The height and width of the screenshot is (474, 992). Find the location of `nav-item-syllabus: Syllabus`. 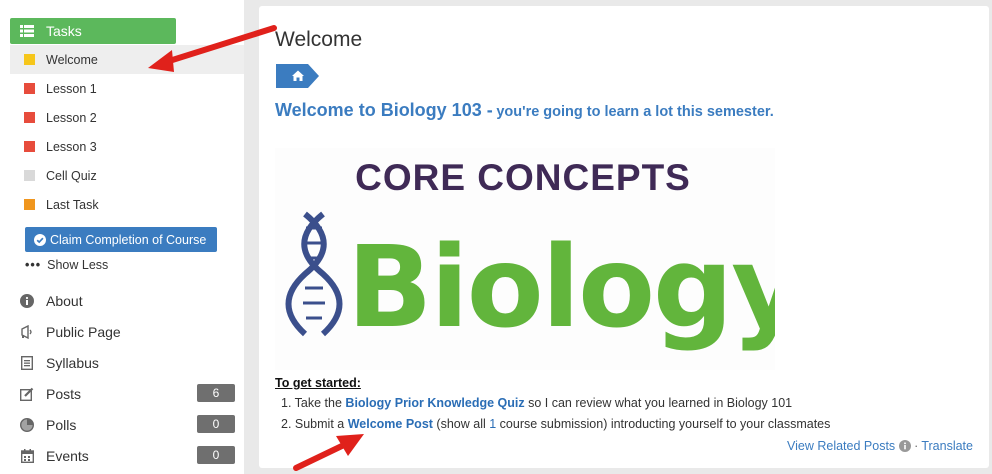

nav-item-syllabus: Syllabus is located at coordinates (122, 362).